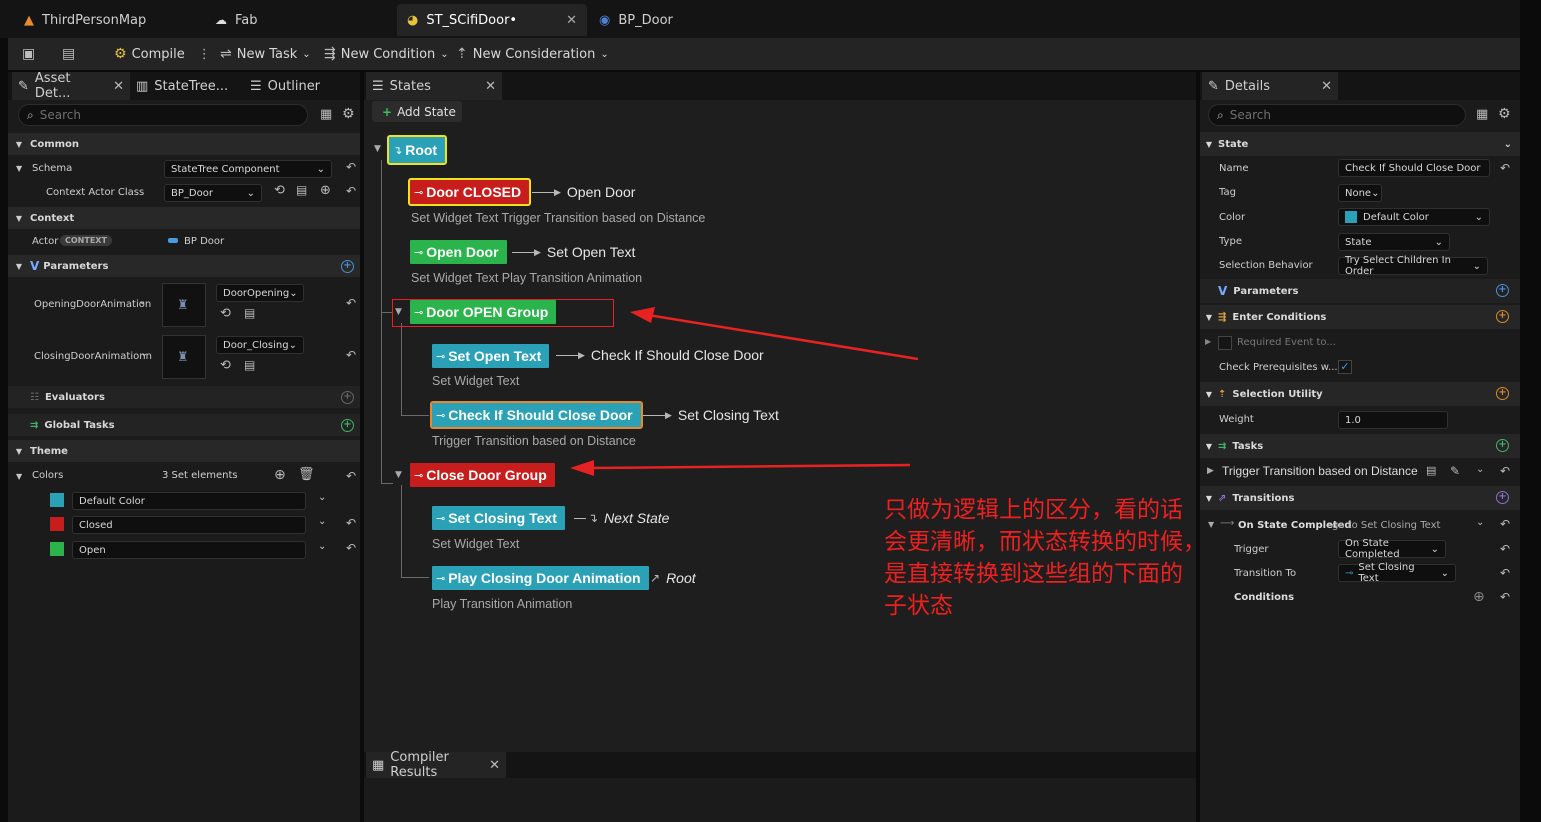 The width and height of the screenshot is (1541, 822). Describe the element at coordinates (28, 54) in the screenshot. I see `save-button: ▣` at that location.